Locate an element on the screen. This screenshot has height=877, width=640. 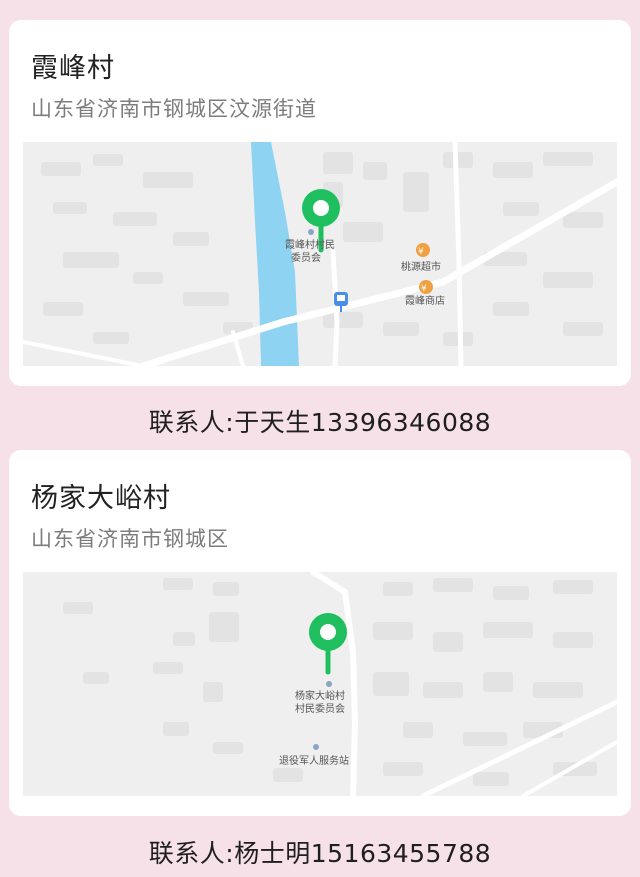
village-title: 杨家大峪村 is located at coordinates (101, 498).